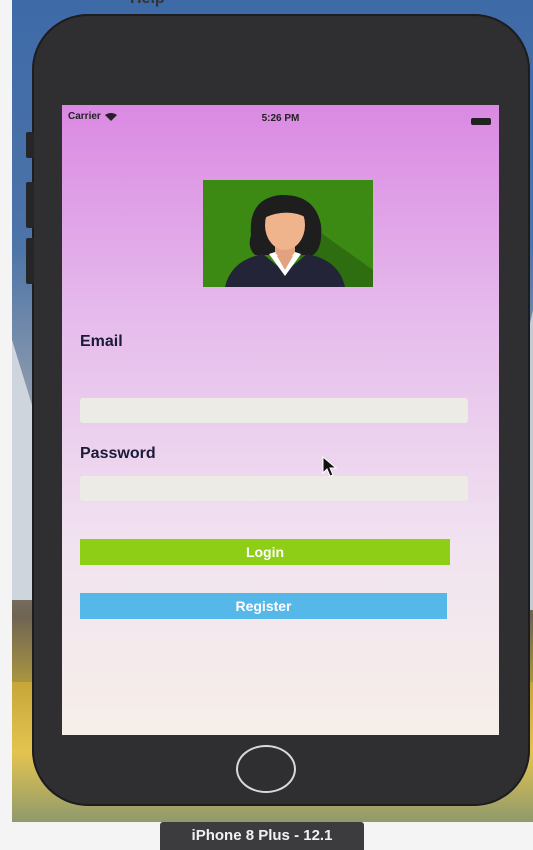  I want to click on password-label: Password, so click(118, 453).